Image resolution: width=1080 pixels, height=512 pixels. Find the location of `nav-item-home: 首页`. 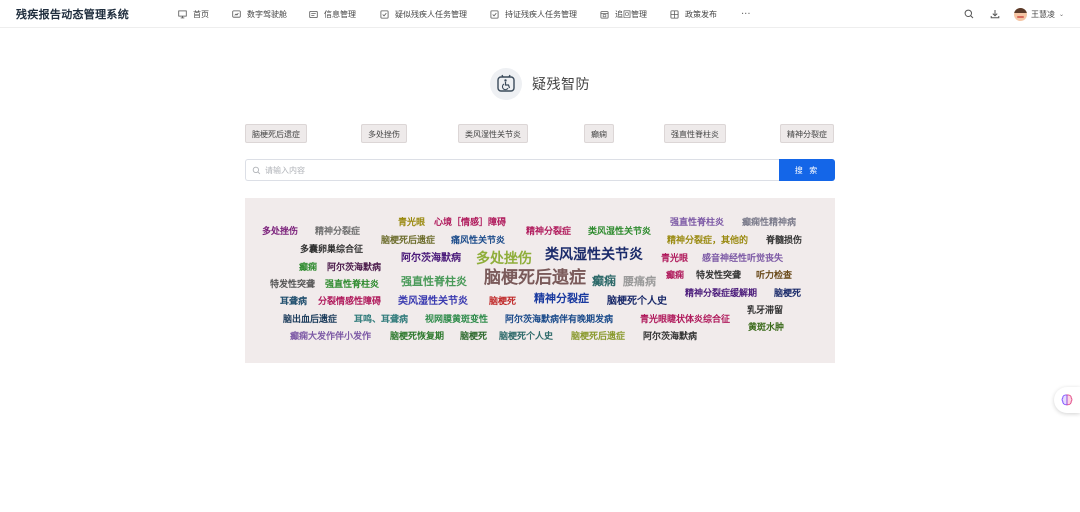

nav-item-home: 首页 is located at coordinates (193, 14).